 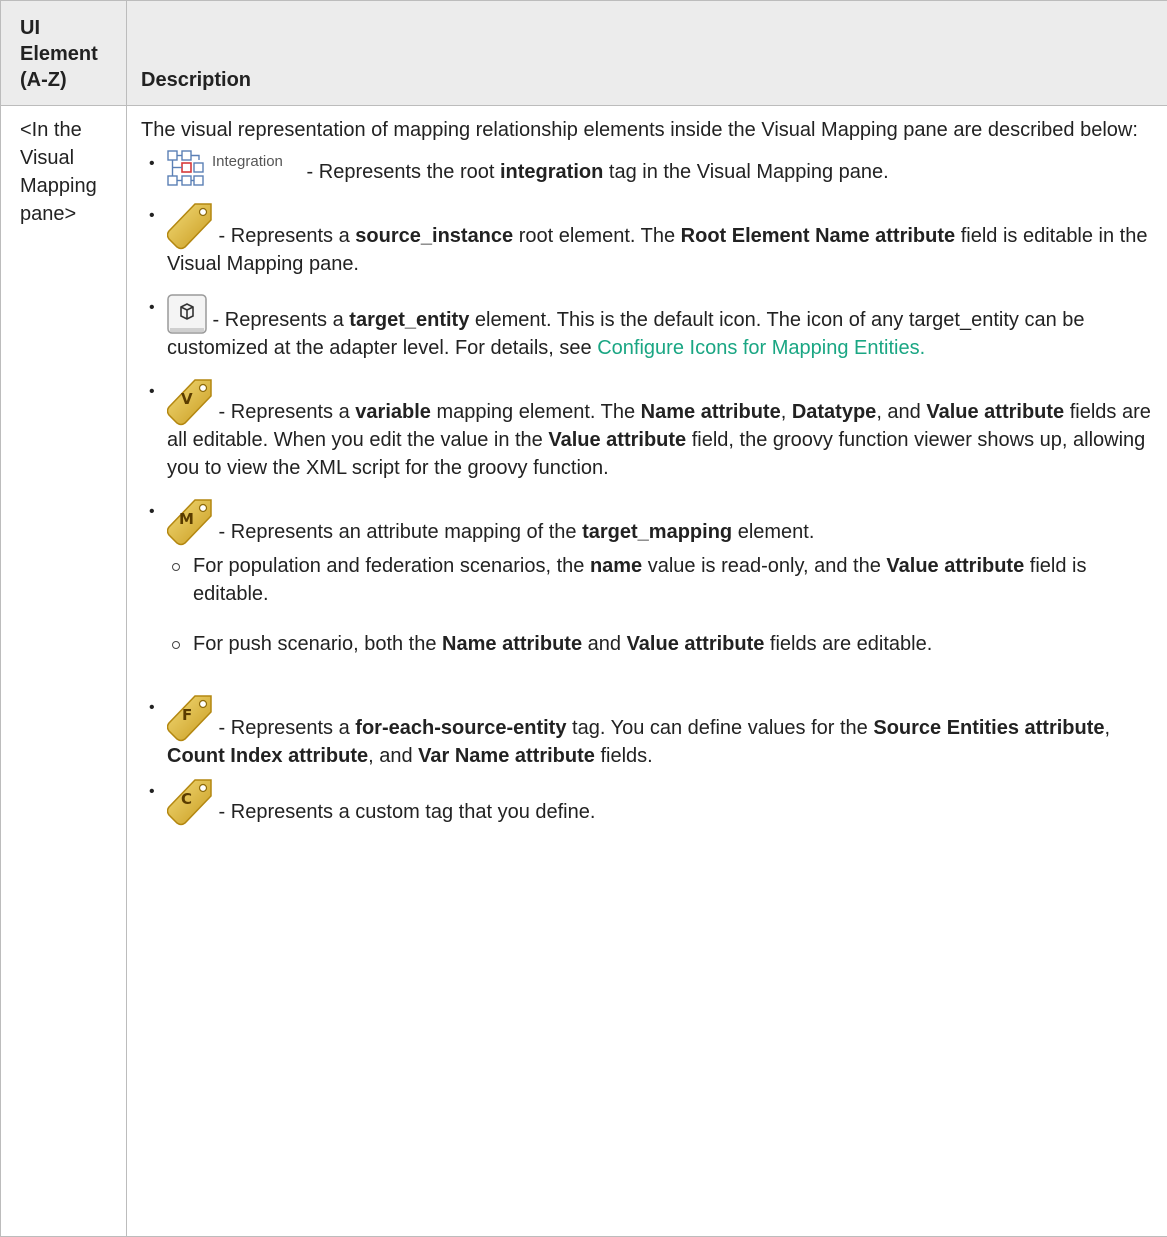 What do you see at coordinates (818, 236) in the screenshot?
I see `bold-term: Root Element Name attribute` at bounding box center [818, 236].